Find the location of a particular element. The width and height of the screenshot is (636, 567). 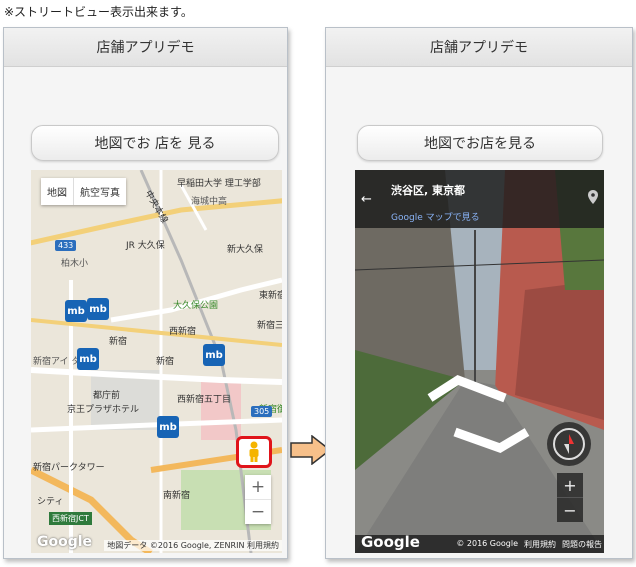

map-label: 柏木小 is located at coordinates (75, 264).